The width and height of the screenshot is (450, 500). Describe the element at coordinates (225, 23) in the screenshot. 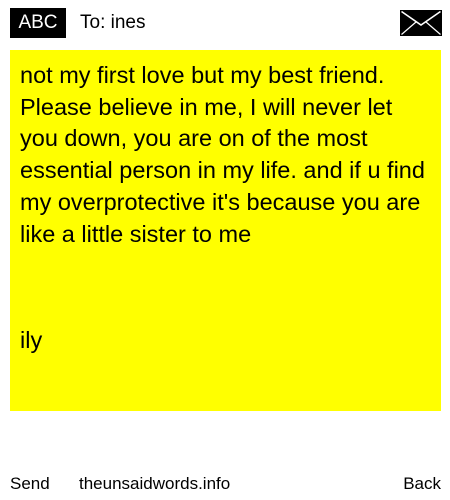

I see `header-bar: ABC To: ines` at that location.